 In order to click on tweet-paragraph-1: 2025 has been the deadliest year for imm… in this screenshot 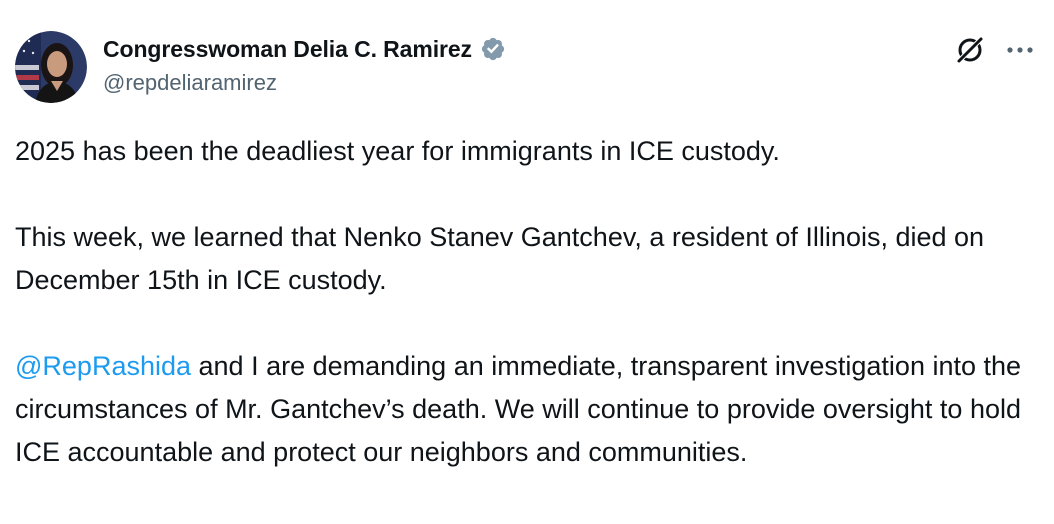, I will do `click(397, 151)`.